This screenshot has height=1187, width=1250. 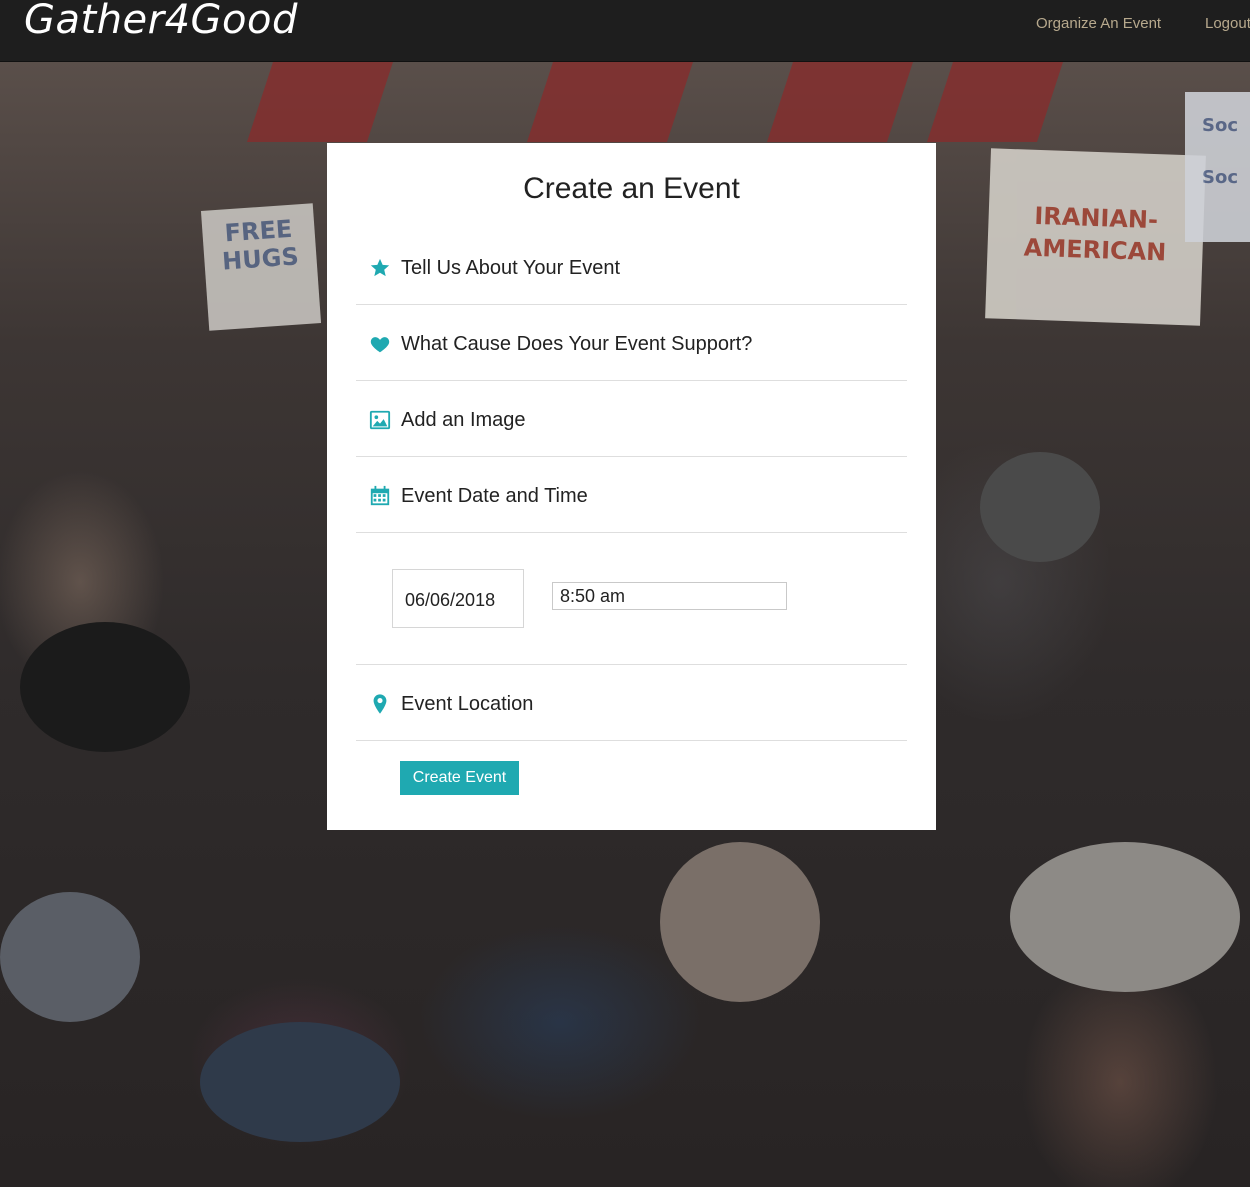 What do you see at coordinates (380, 704) in the screenshot?
I see `map-marker-icon` at bounding box center [380, 704].